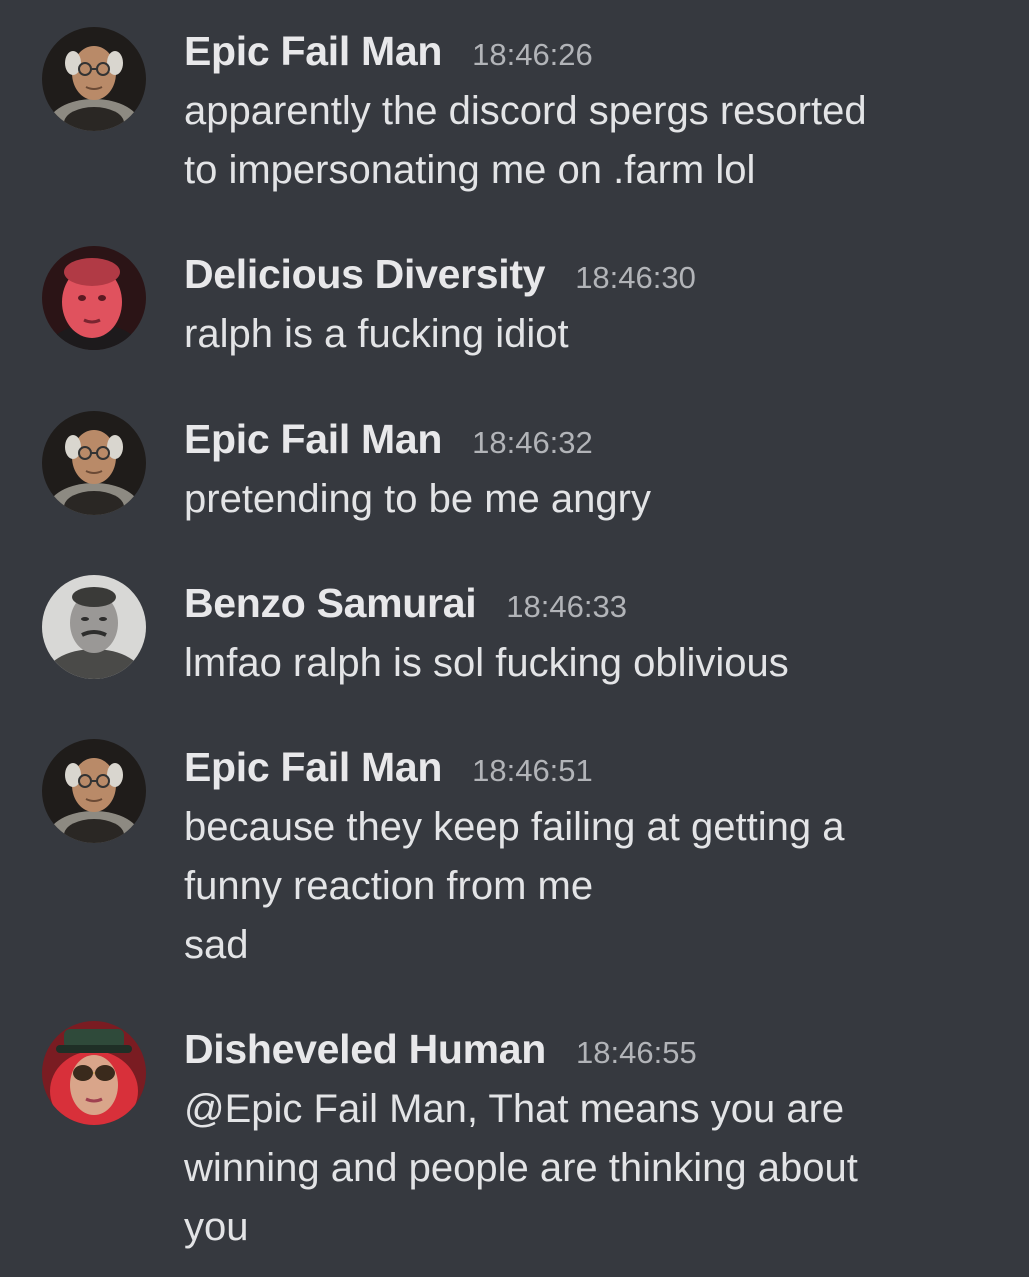  What do you see at coordinates (566, 606) in the screenshot?
I see `timestamp: 18:46:33` at bounding box center [566, 606].